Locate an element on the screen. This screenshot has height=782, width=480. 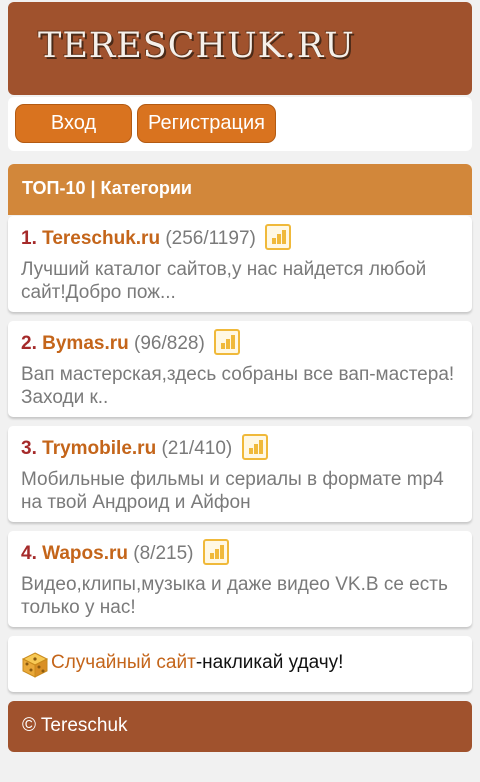
register-button: Регистрация is located at coordinates (206, 123).